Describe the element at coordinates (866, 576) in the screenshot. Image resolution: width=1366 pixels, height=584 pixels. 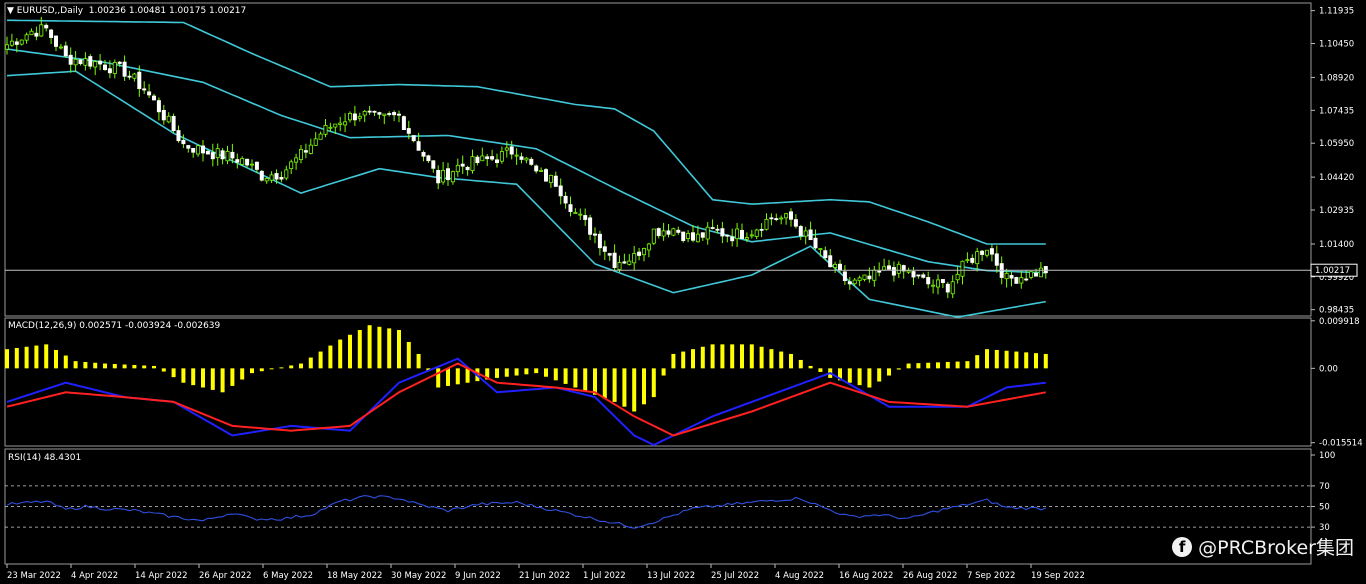
I see `x-tick-label: 16 Aug 2022` at that location.